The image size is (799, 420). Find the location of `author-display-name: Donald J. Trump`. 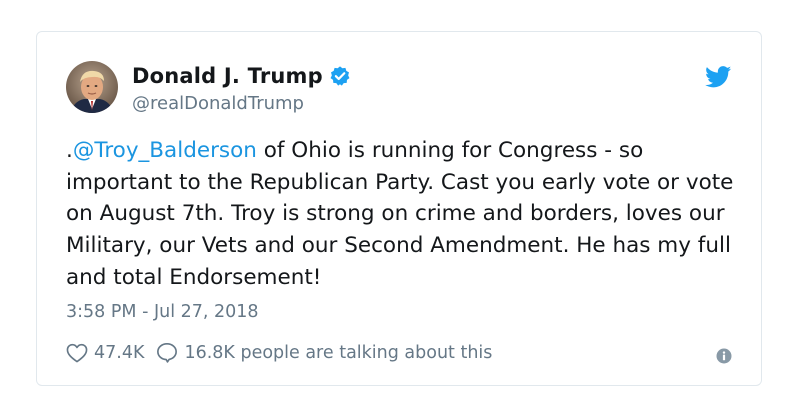

author-display-name: Donald J. Trump is located at coordinates (227, 76).